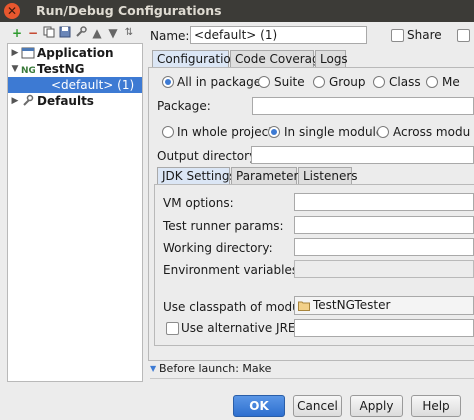 This screenshot has height=420, width=474. I want to click on package-field, so click(363, 106).